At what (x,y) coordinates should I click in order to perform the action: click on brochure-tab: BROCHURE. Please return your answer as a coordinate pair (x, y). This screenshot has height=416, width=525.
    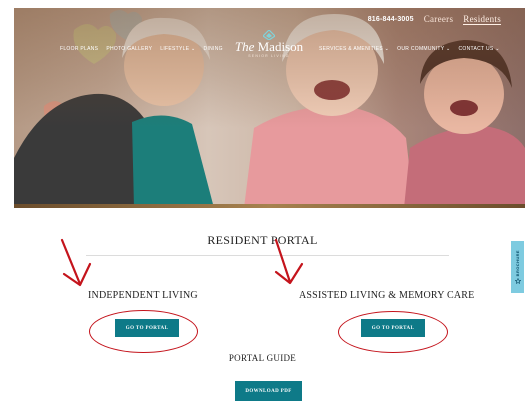
    Looking at the image, I should click on (517, 267).